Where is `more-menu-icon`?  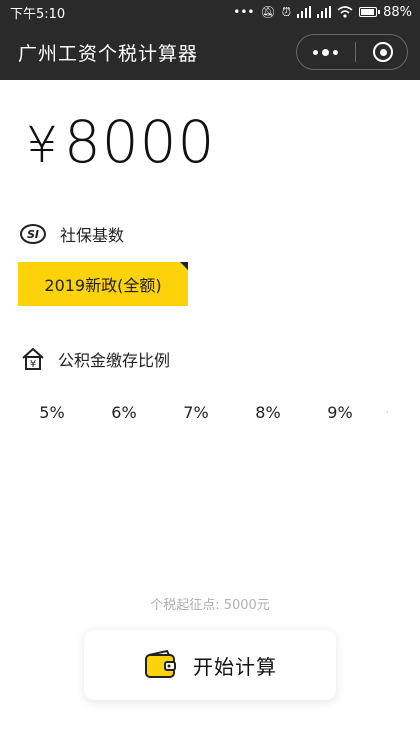
more-menu-icon is located at coordinates (325, 52).